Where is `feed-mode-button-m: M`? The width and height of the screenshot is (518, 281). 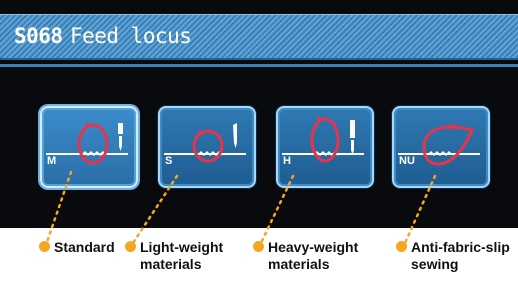 feed-mode-button-m: M is located at coordinates (89, 147).